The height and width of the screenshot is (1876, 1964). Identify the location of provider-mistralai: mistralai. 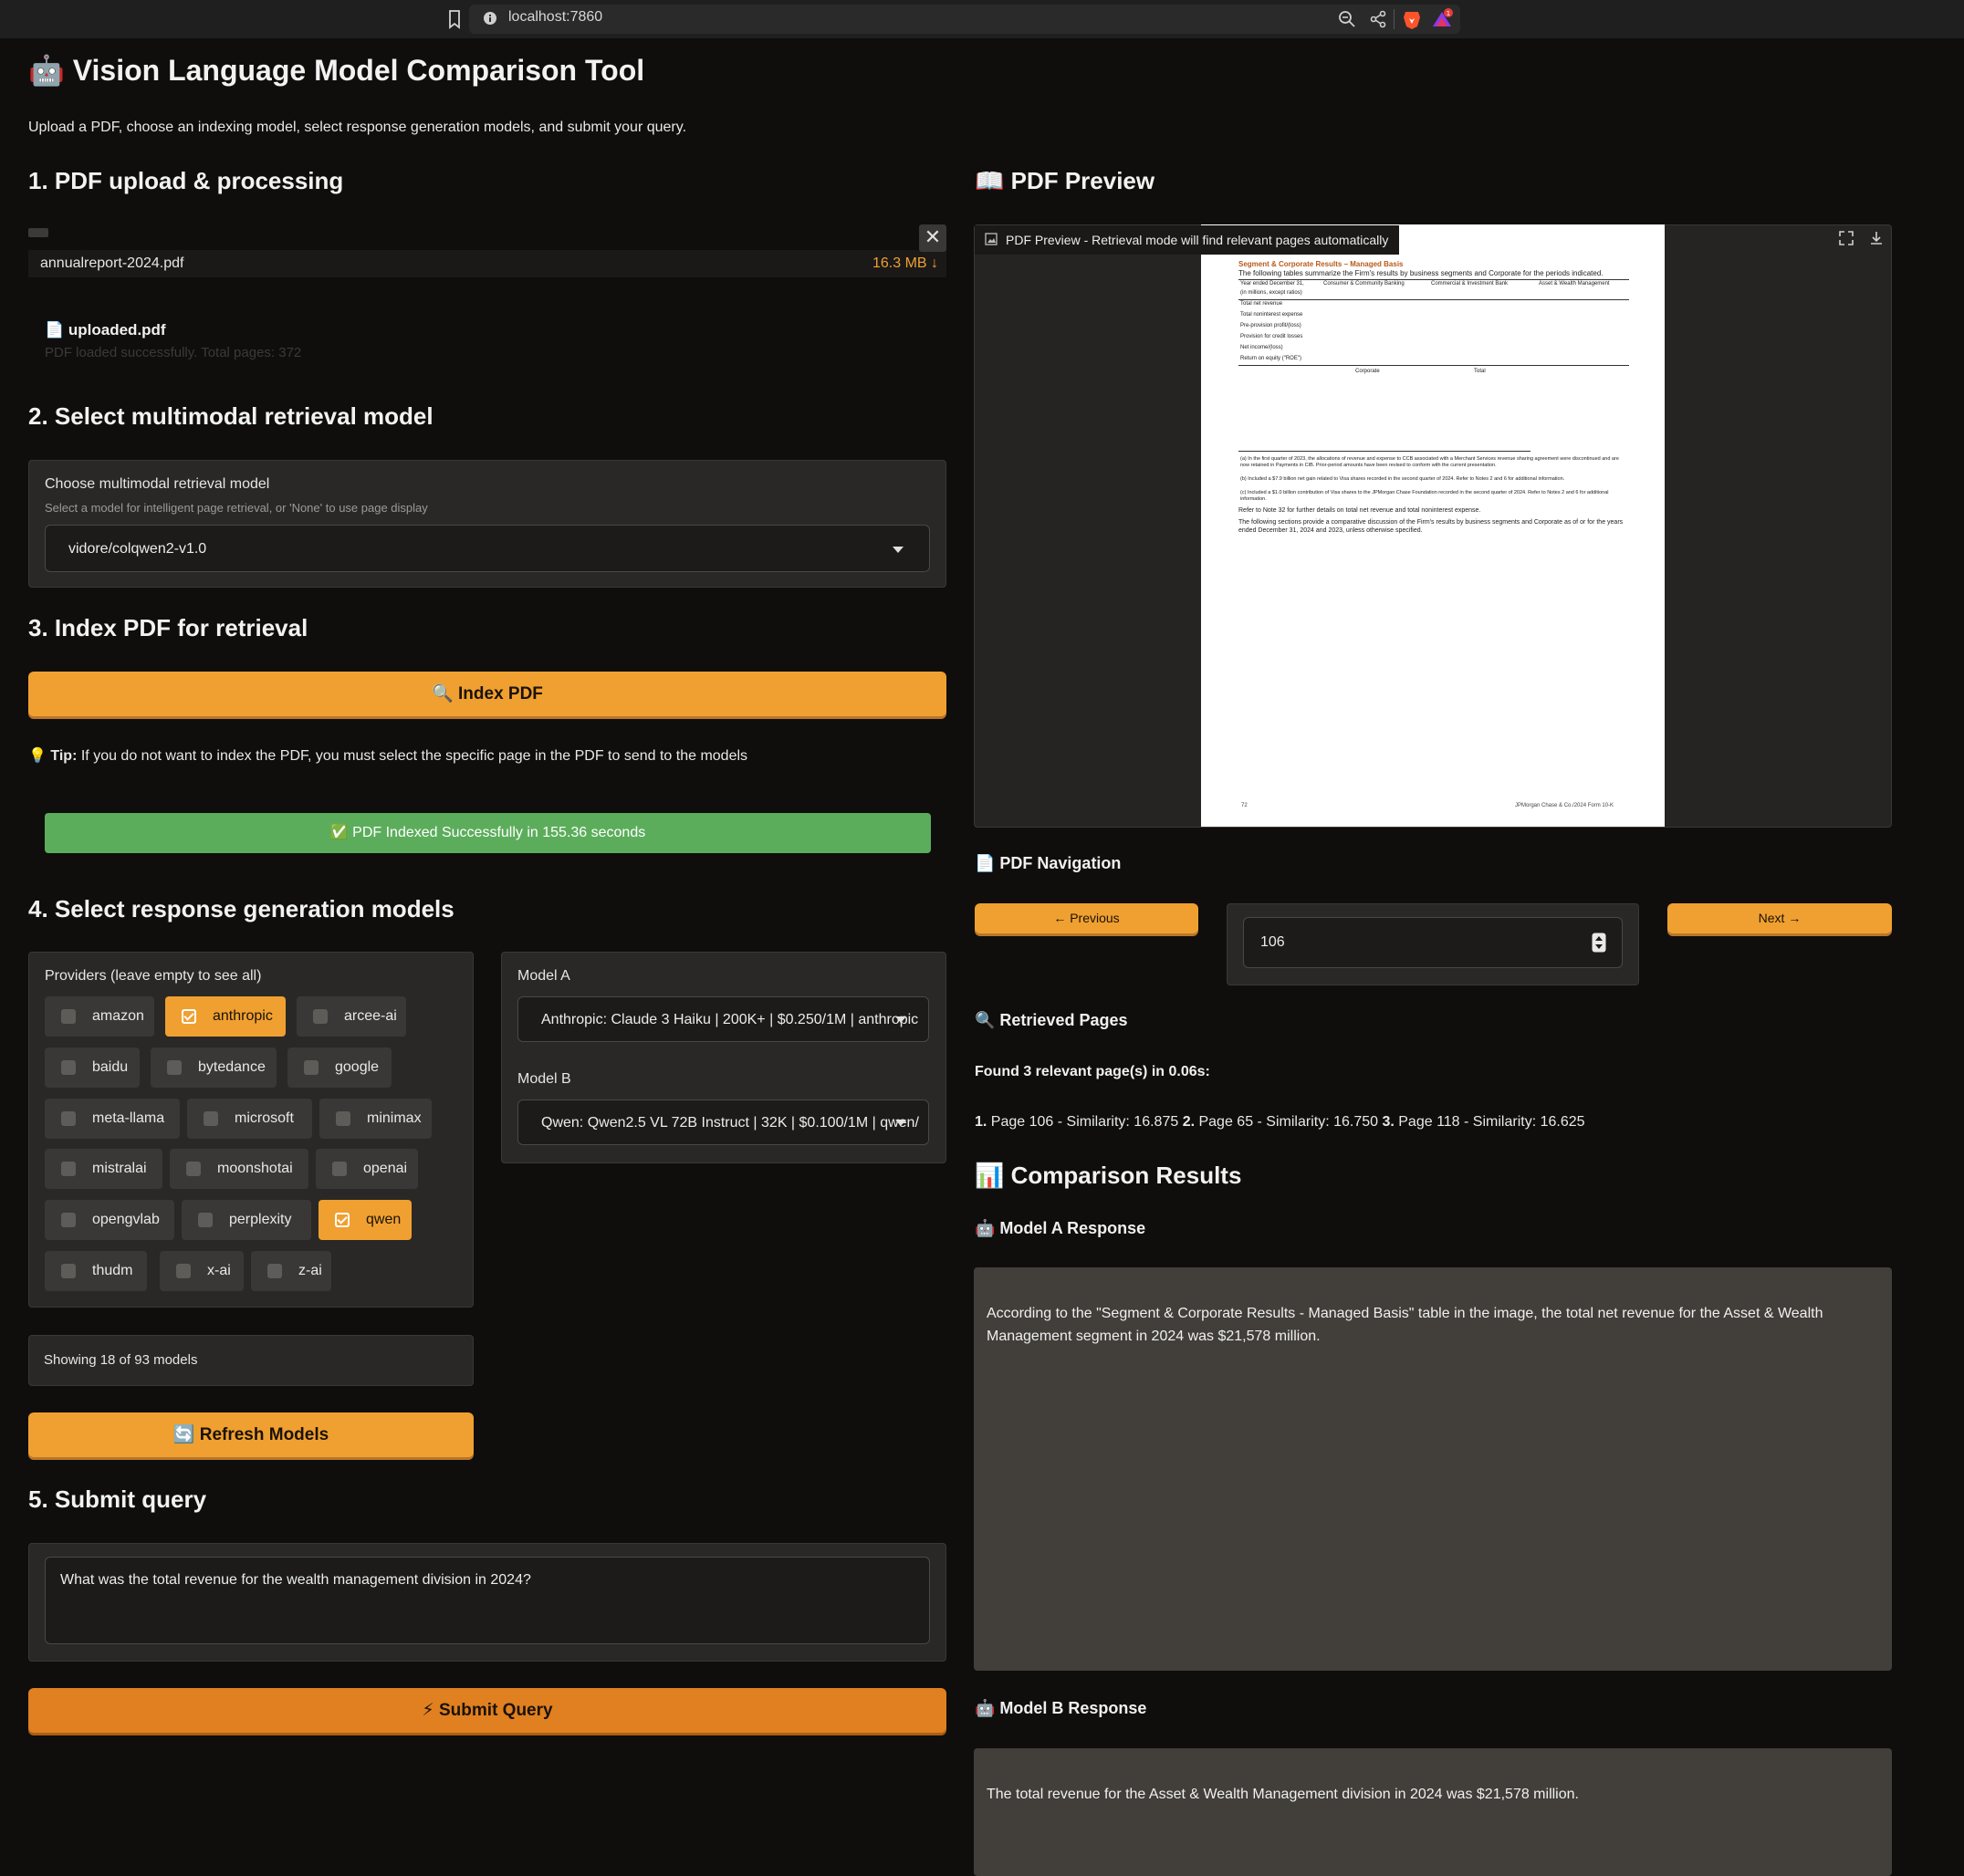
(103, 1169).